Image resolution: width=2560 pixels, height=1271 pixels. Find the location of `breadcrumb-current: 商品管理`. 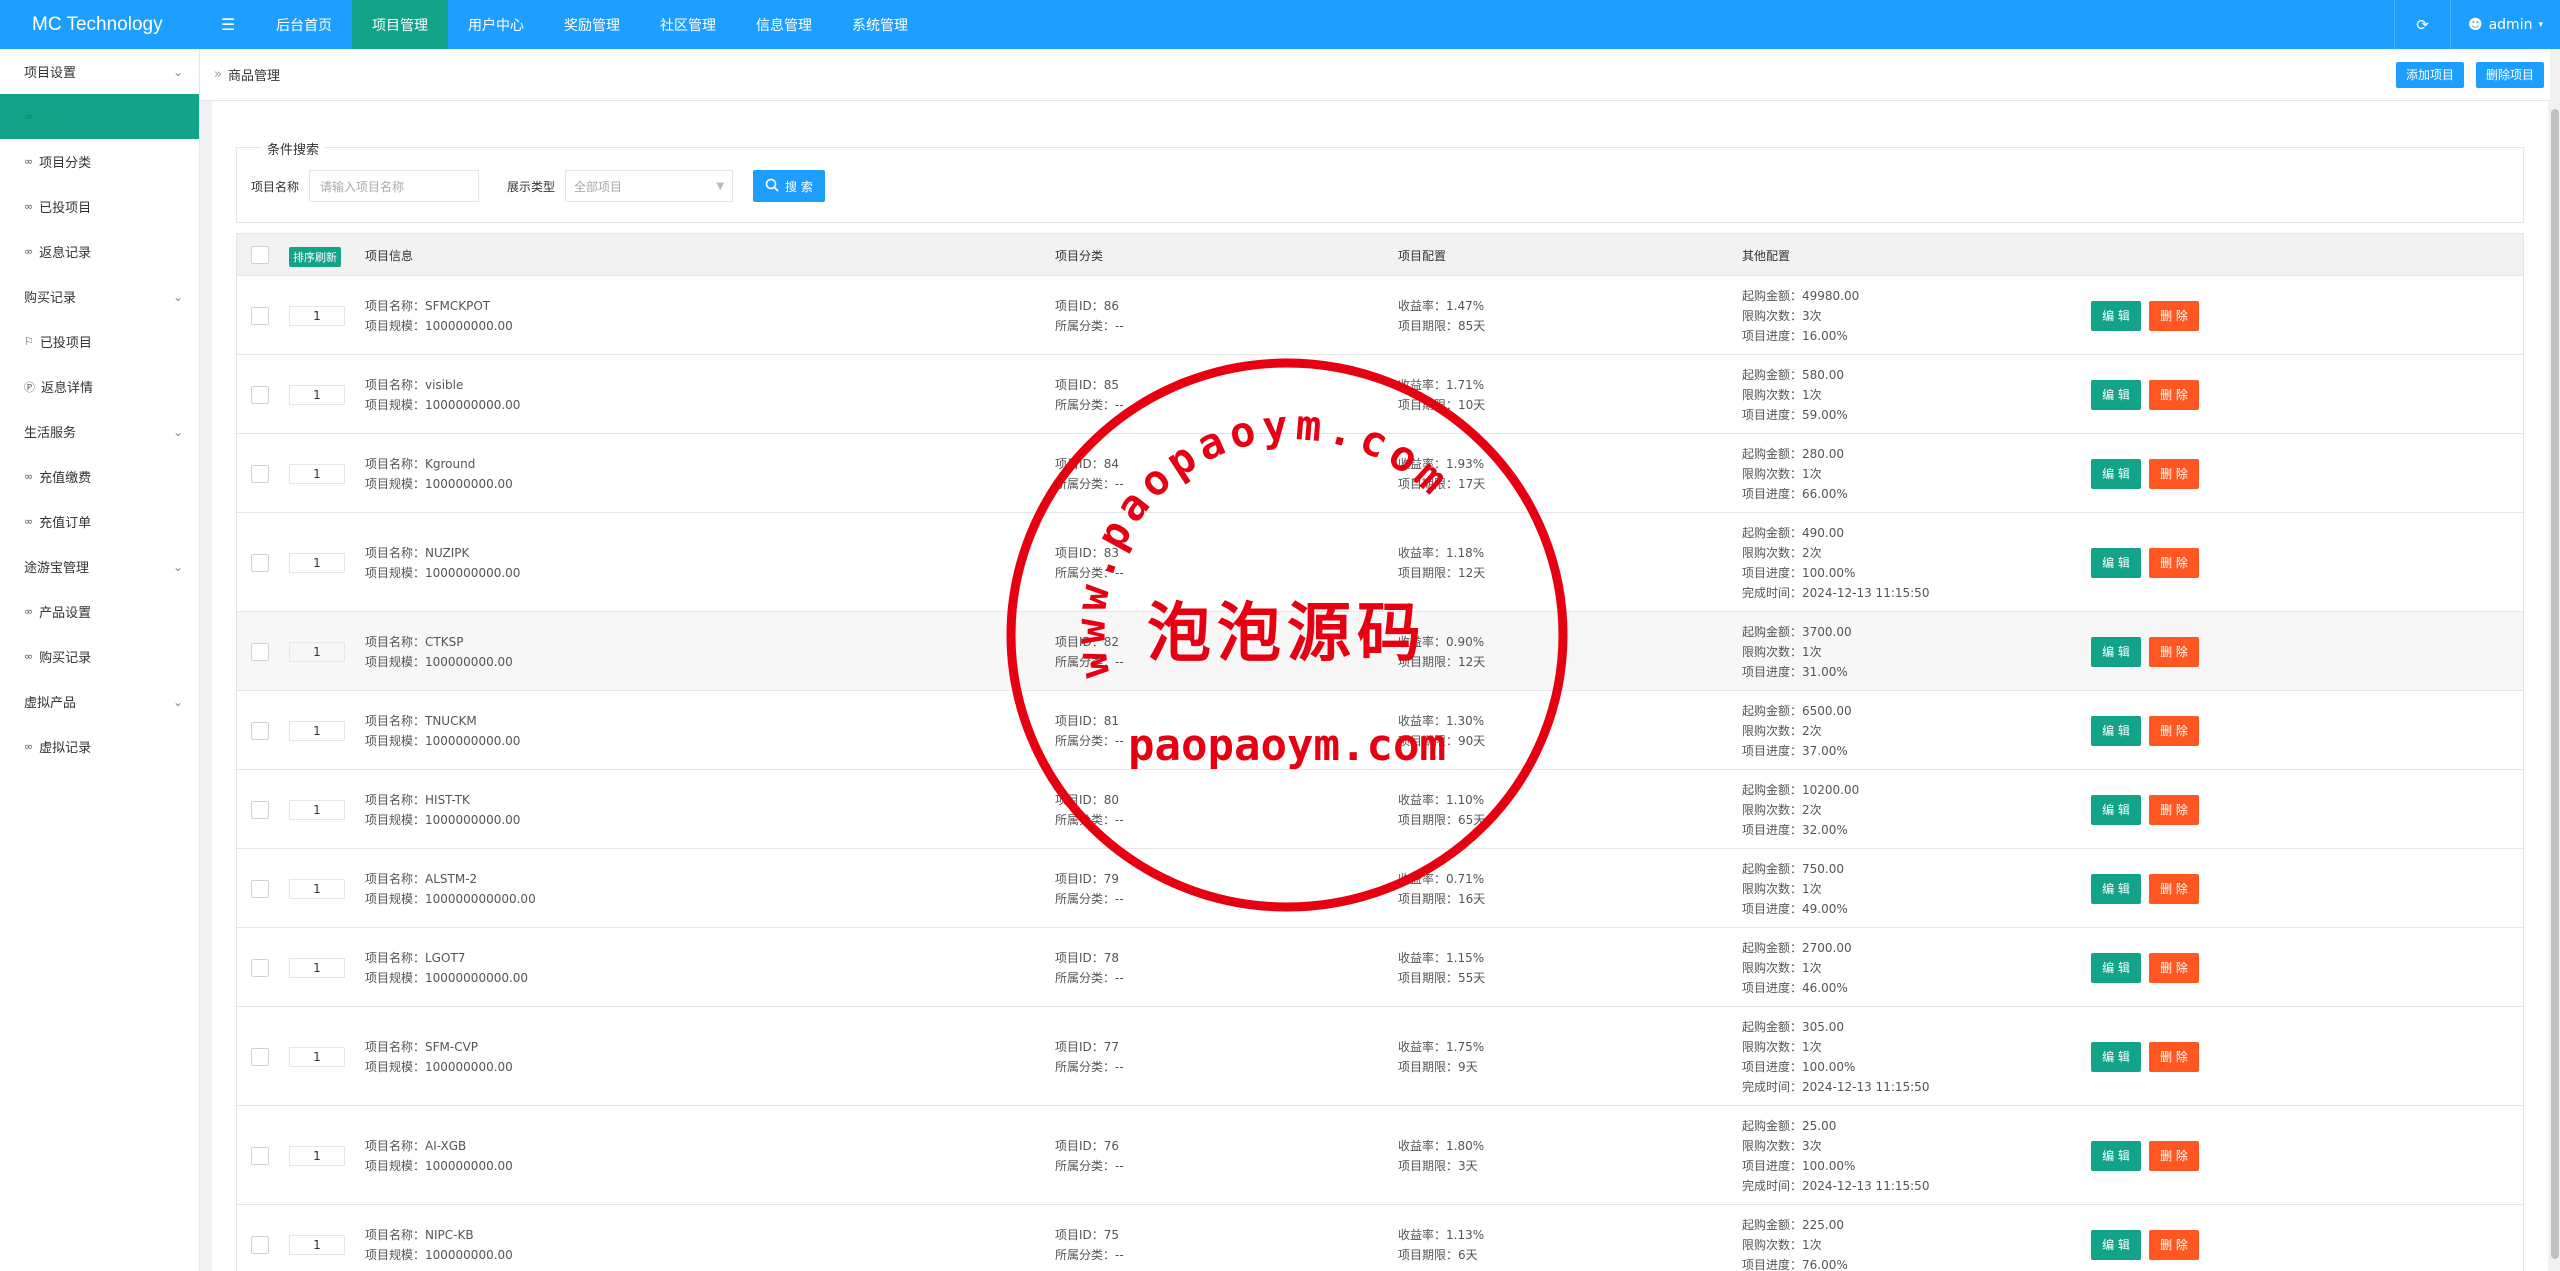

breadcrumb-current: 商品管理 is located at coordinates (254, 74).